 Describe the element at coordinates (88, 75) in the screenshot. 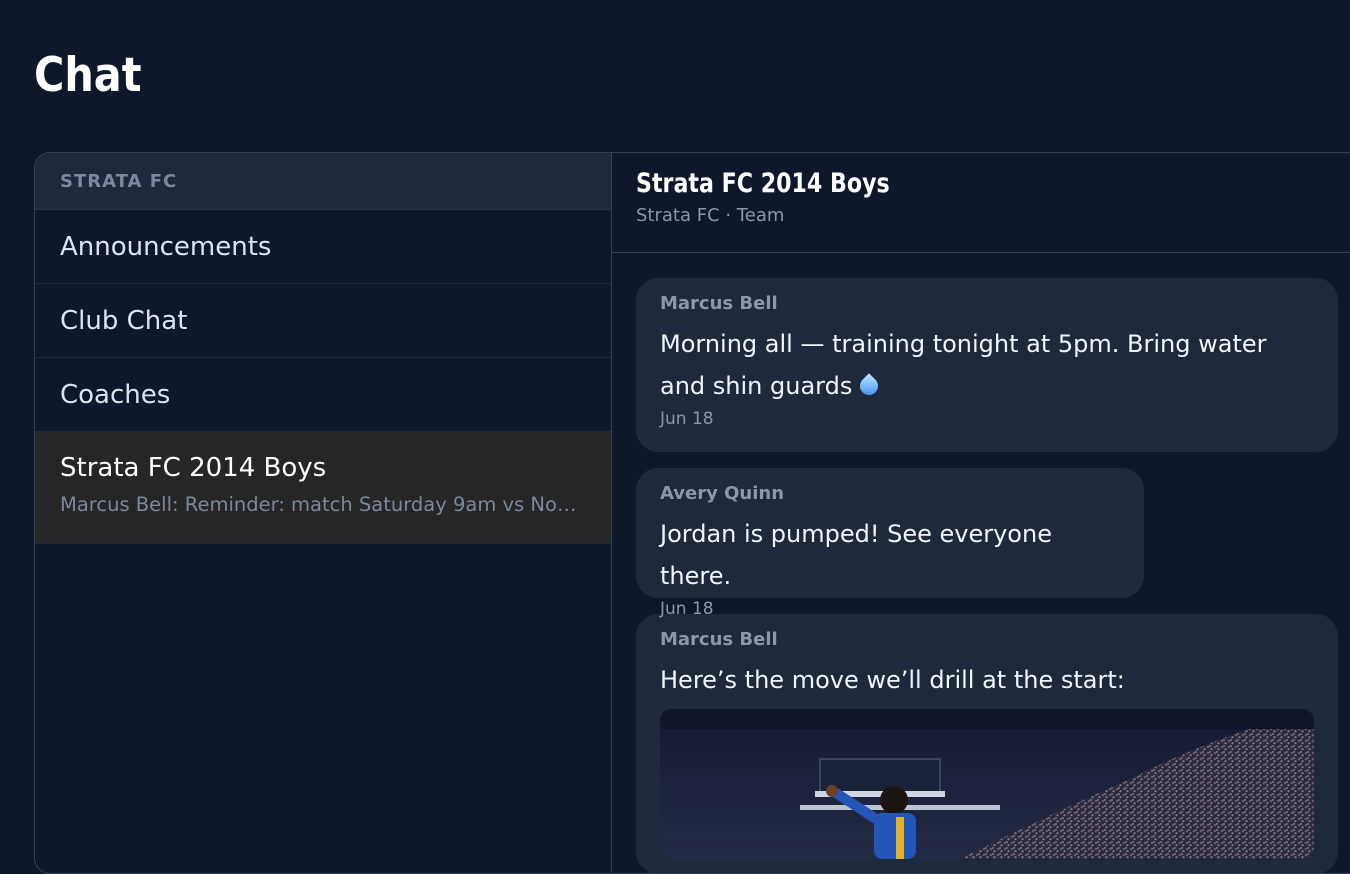

I see `page-title: Chat` at that location.